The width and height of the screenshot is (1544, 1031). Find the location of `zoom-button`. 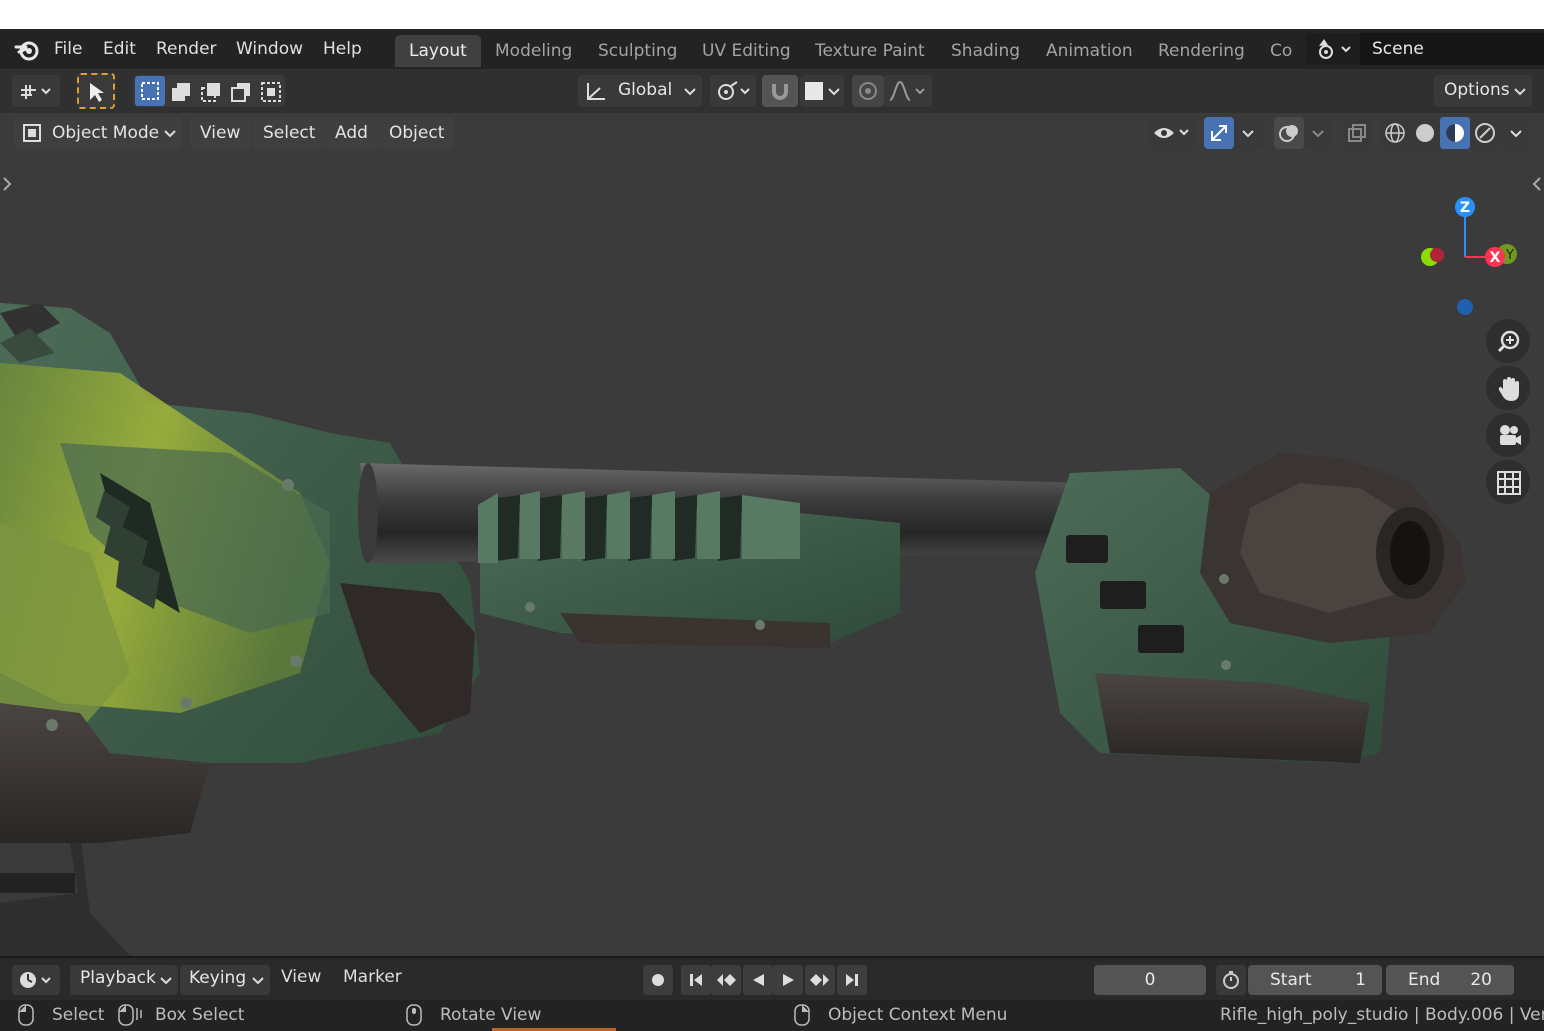

zoom-button is located at coordinates (1508, 341).